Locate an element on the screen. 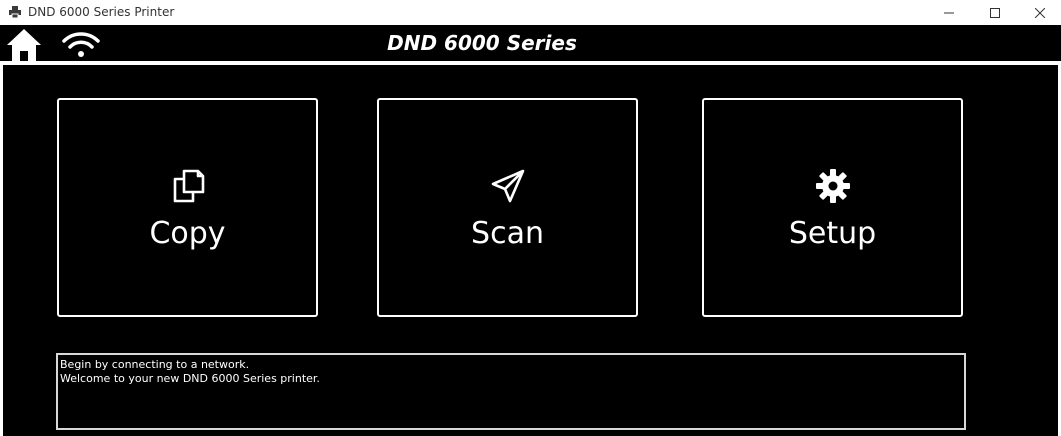  close-icon is located at coordinates (1040, 12).